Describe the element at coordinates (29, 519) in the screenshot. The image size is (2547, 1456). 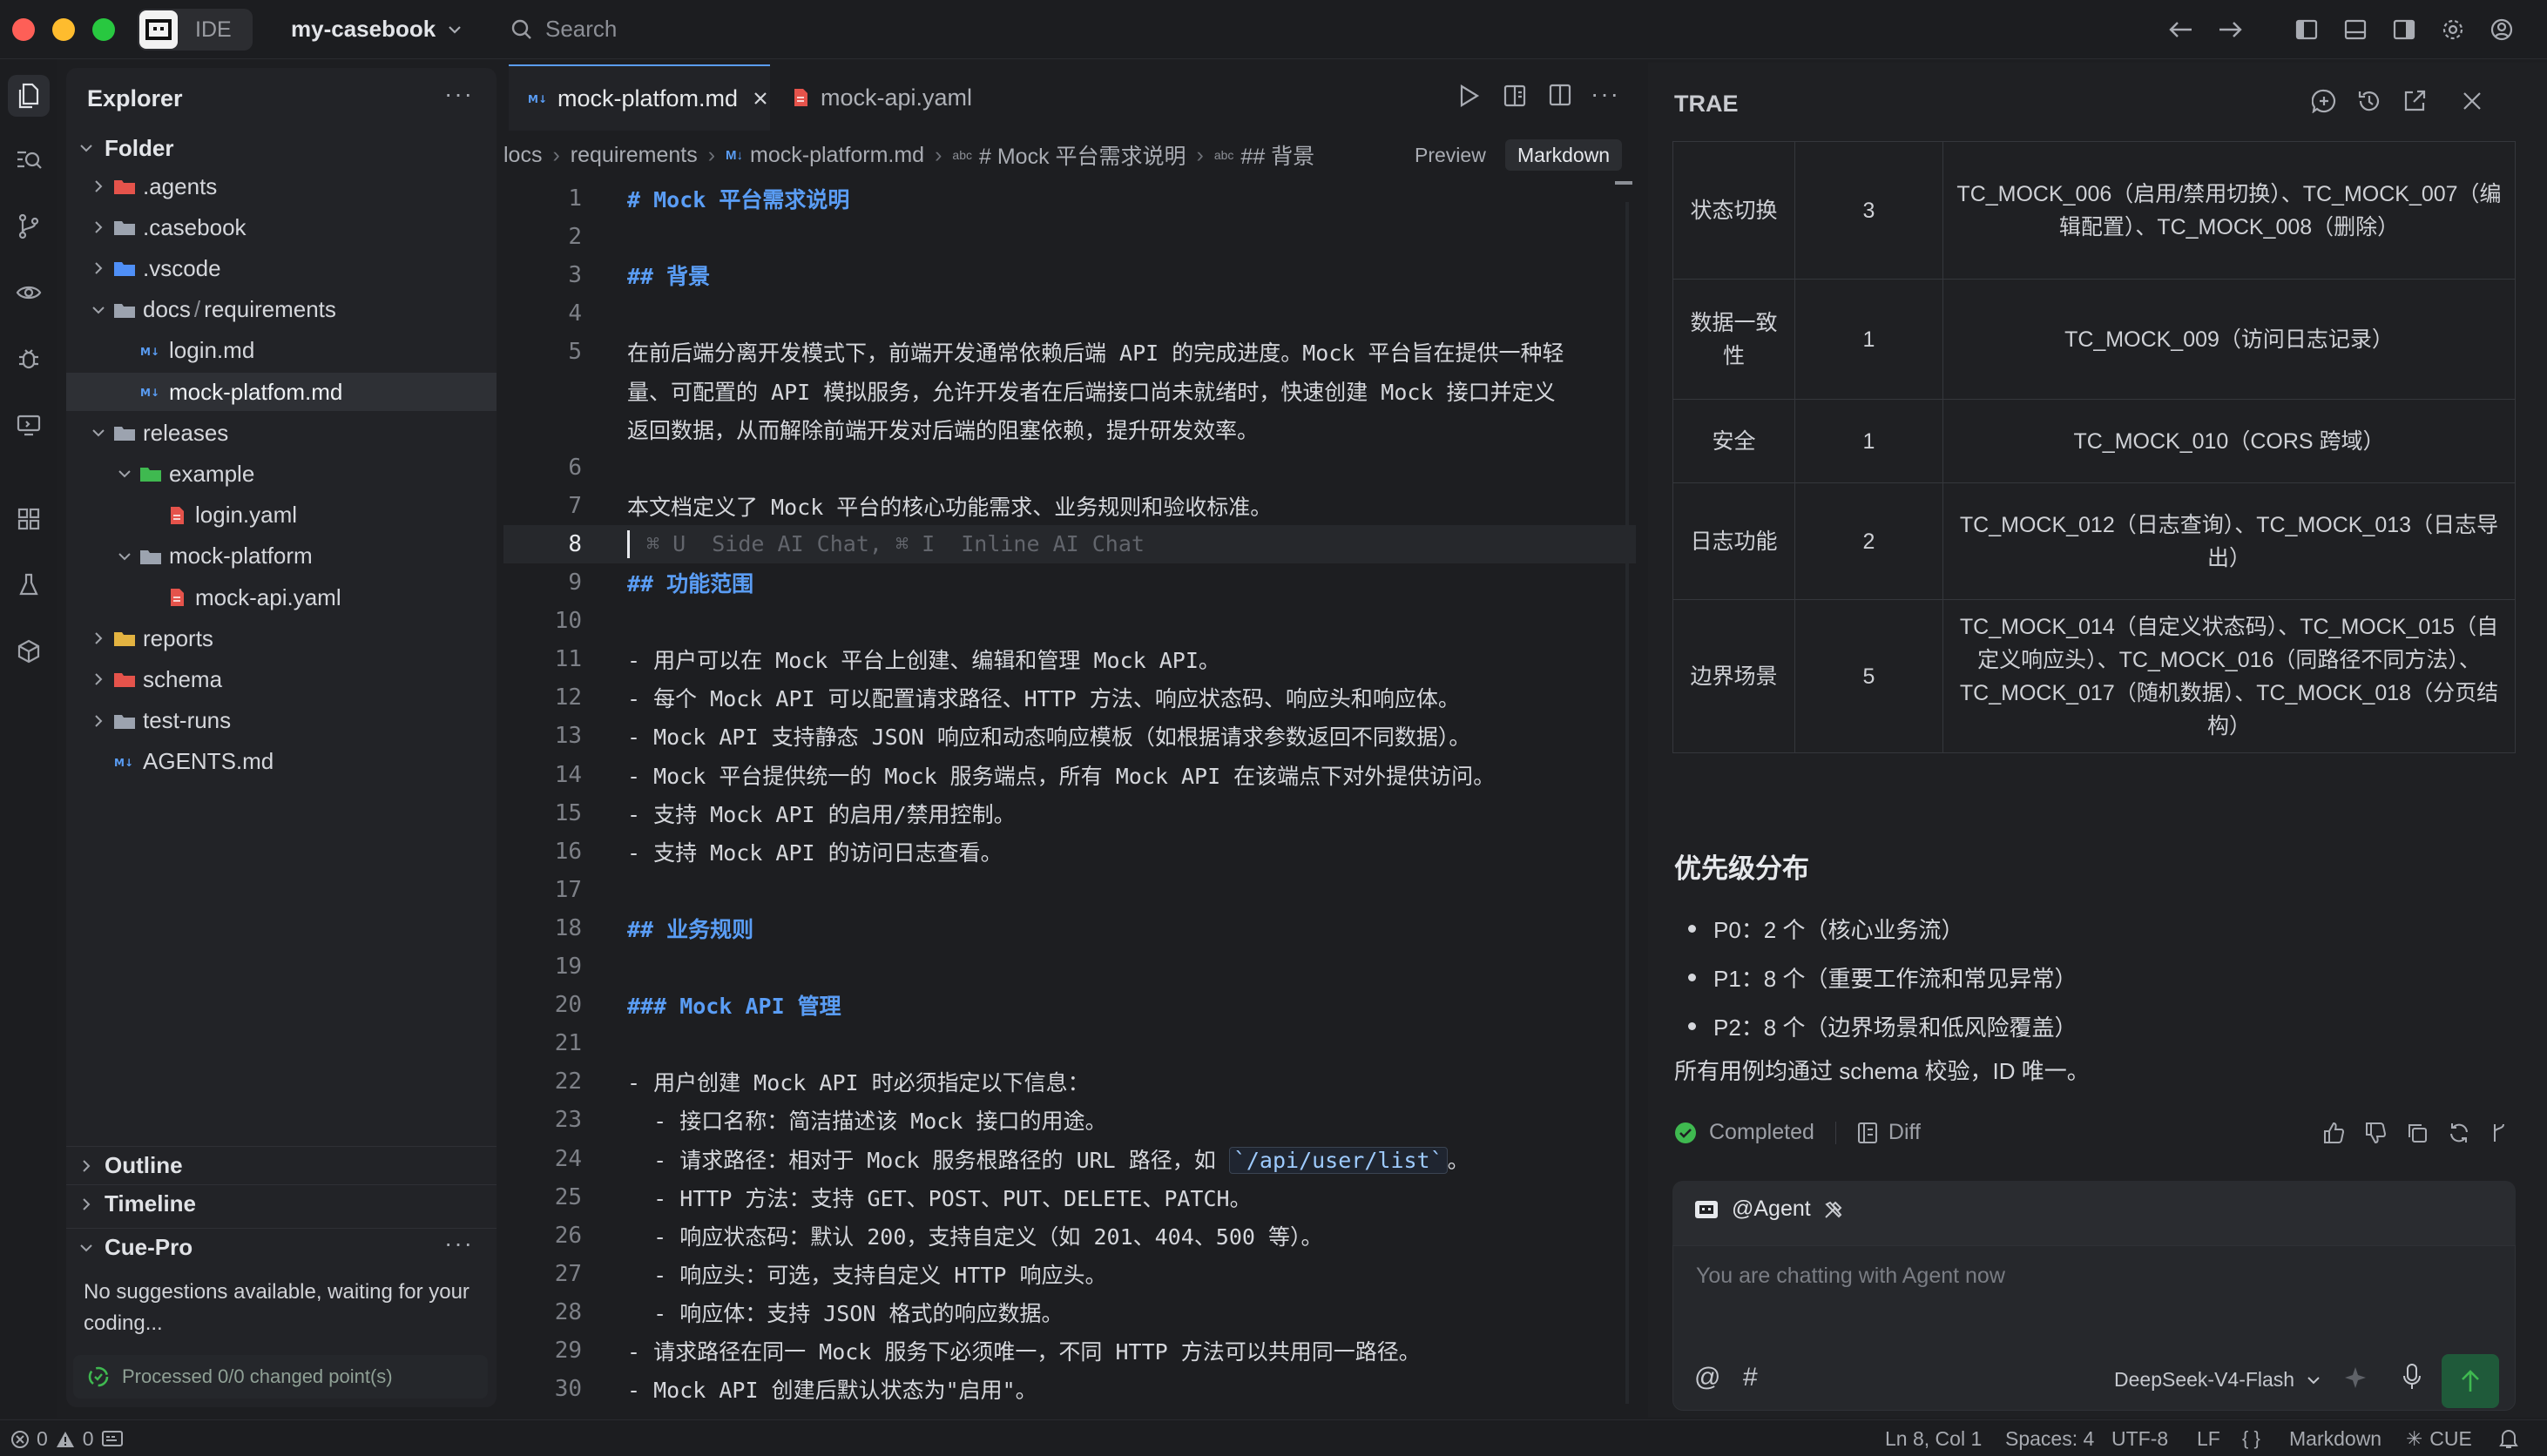
I see `extensions-icon` at that location.